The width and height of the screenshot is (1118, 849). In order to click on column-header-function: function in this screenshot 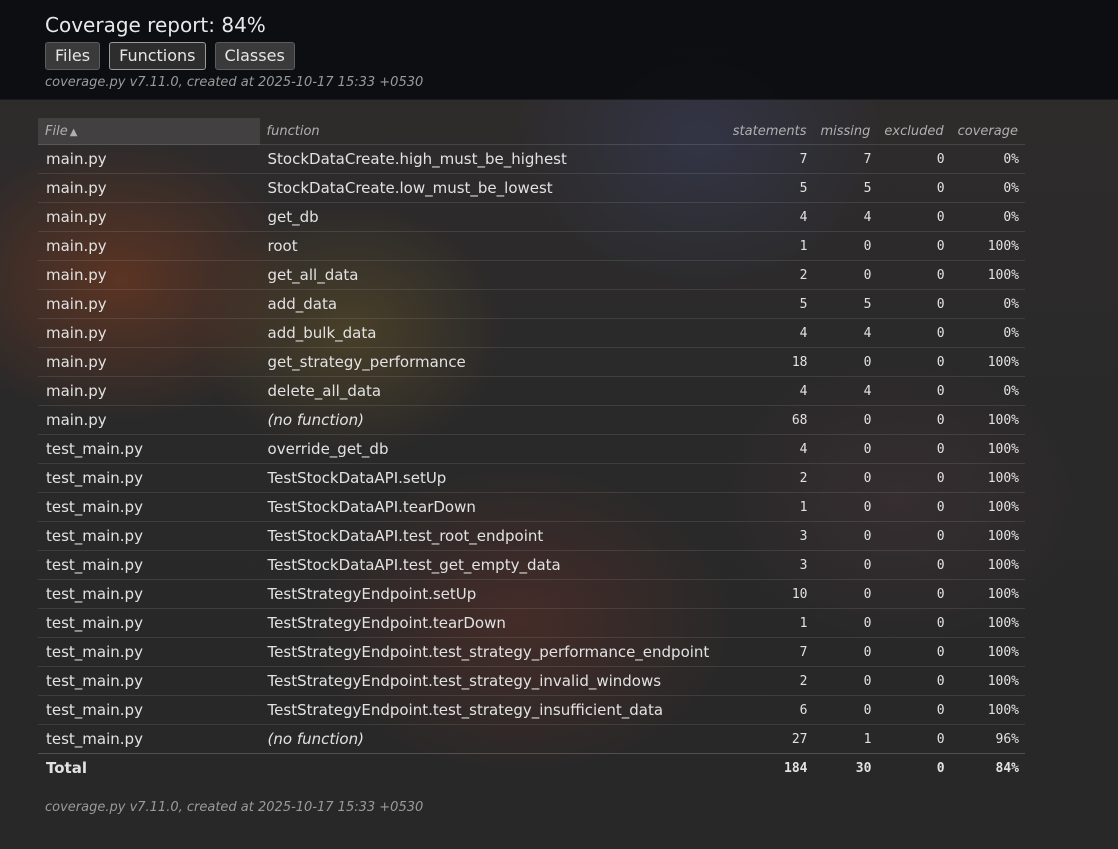, I will do `click(488, 131)`.